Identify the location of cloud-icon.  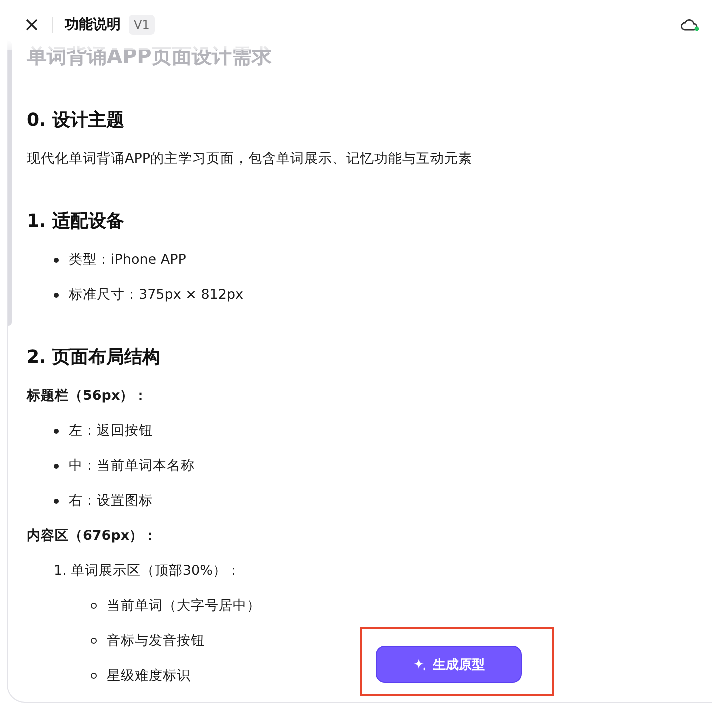
(690, 25).